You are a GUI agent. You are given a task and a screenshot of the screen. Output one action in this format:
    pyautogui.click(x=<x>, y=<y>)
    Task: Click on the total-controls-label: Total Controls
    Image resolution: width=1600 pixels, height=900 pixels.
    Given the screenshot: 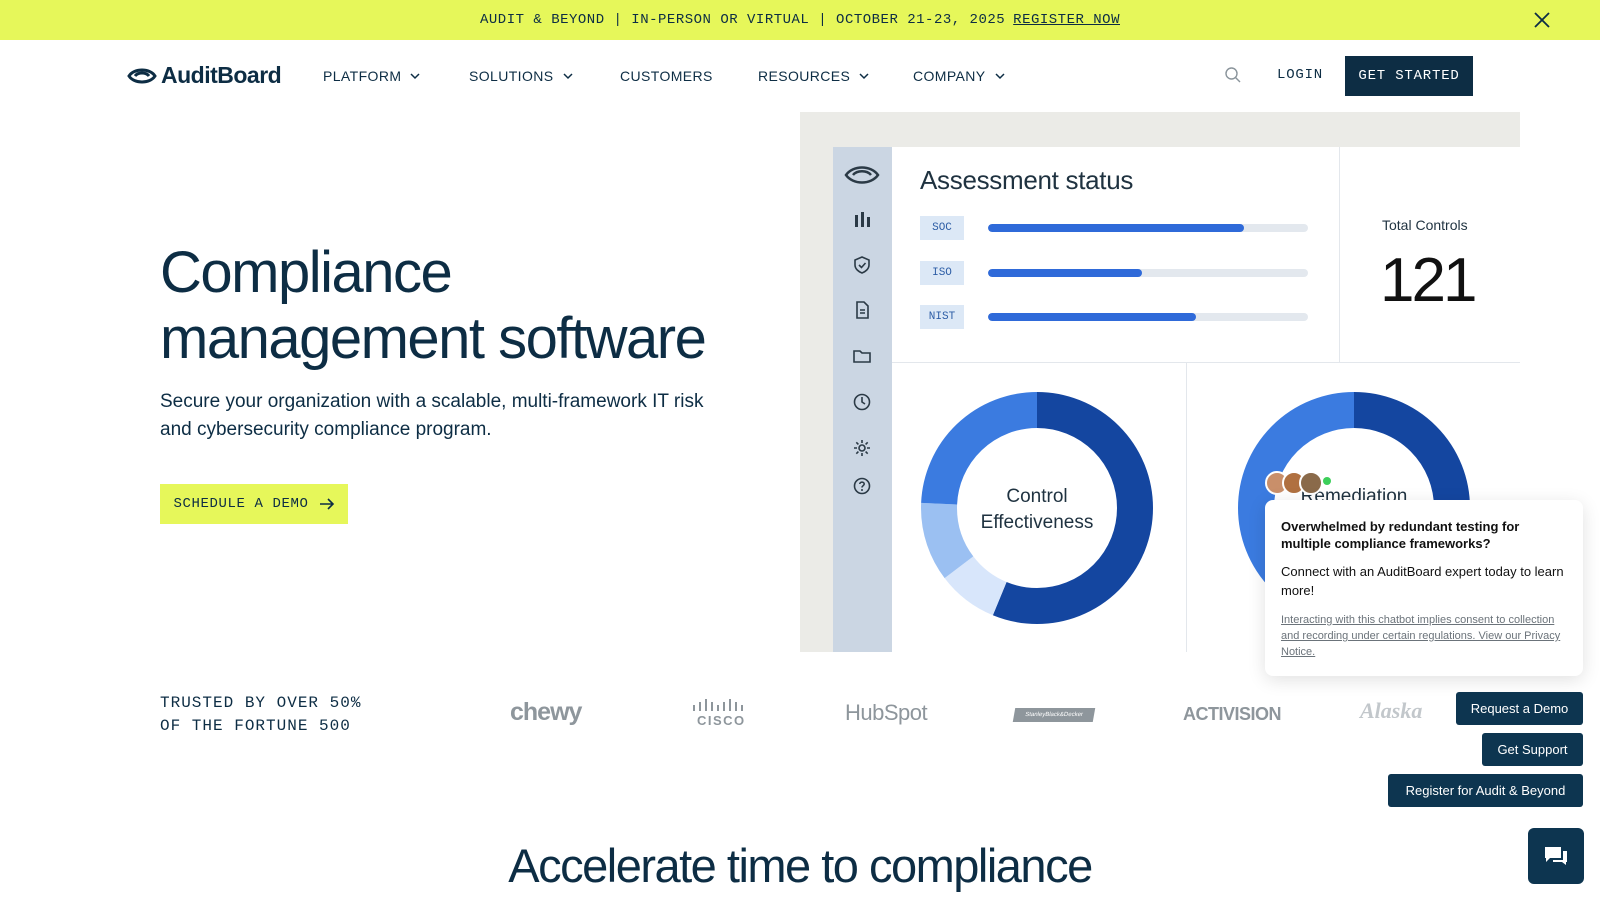 What is the action you would take?
    pyautogui.click(x=1425, y=225)
    